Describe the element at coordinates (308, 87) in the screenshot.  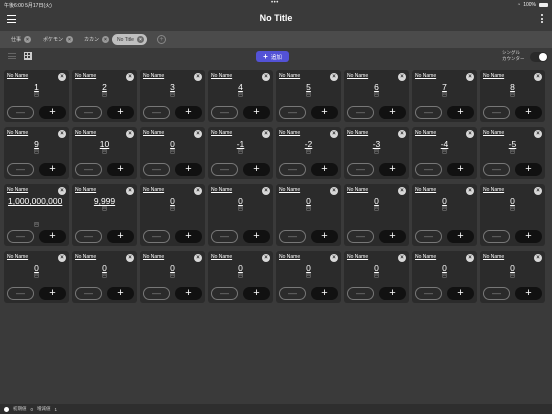
I see `counter-value: 5` at that location.